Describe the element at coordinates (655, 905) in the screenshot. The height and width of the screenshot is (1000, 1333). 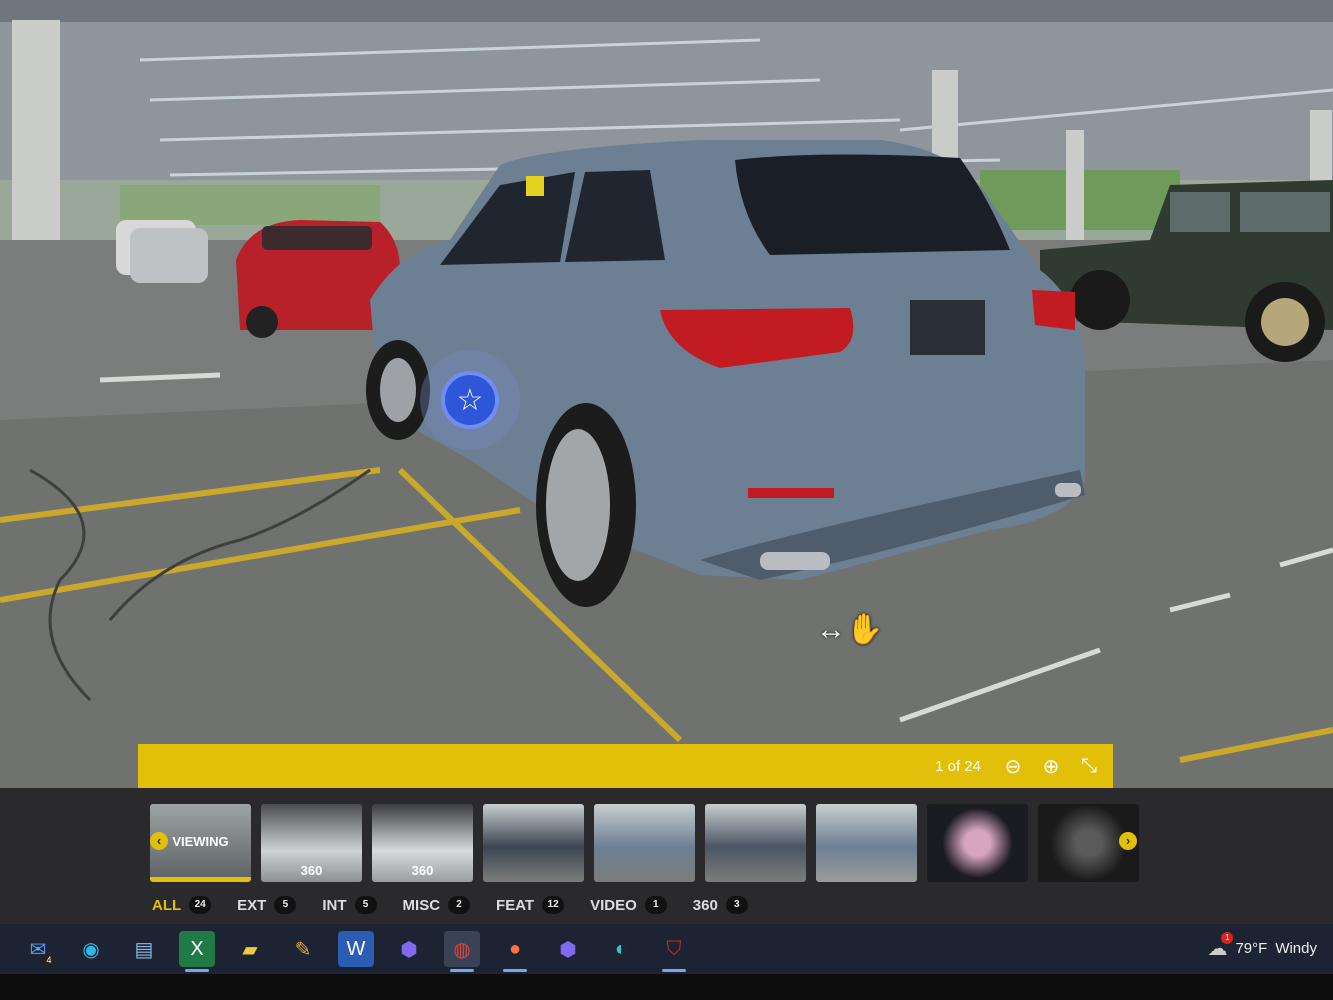
I see `count-badge: 1` at that location.